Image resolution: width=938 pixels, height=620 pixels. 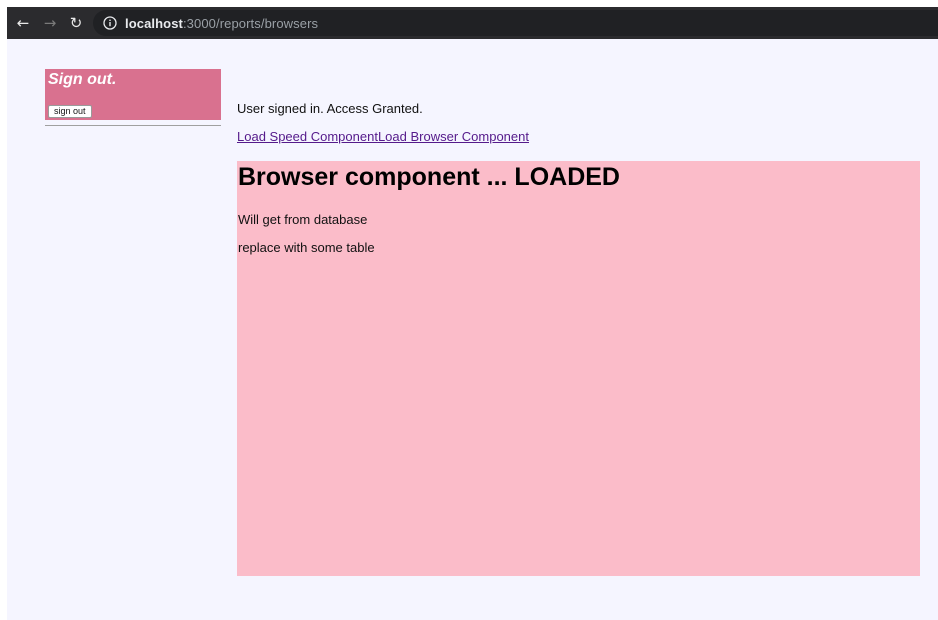 I want to click on url-host: localhost, so click(x=154, y=23).